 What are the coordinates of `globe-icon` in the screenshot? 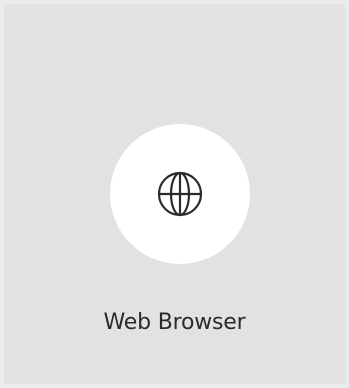 It's located at (180, 194).